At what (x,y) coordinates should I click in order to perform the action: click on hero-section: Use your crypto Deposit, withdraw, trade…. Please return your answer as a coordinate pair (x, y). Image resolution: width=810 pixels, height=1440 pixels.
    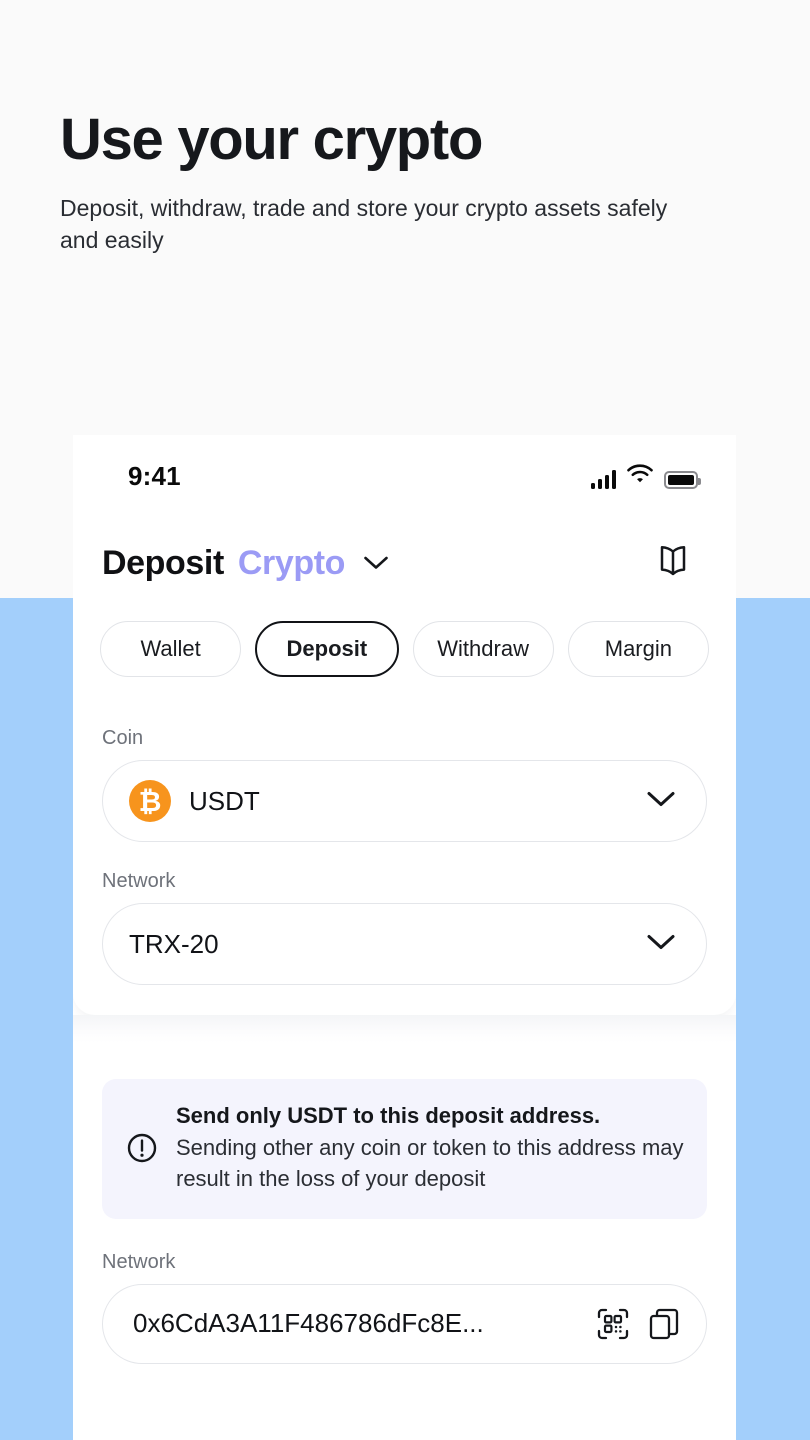
    Looking at the image, I should click on (400, 181).